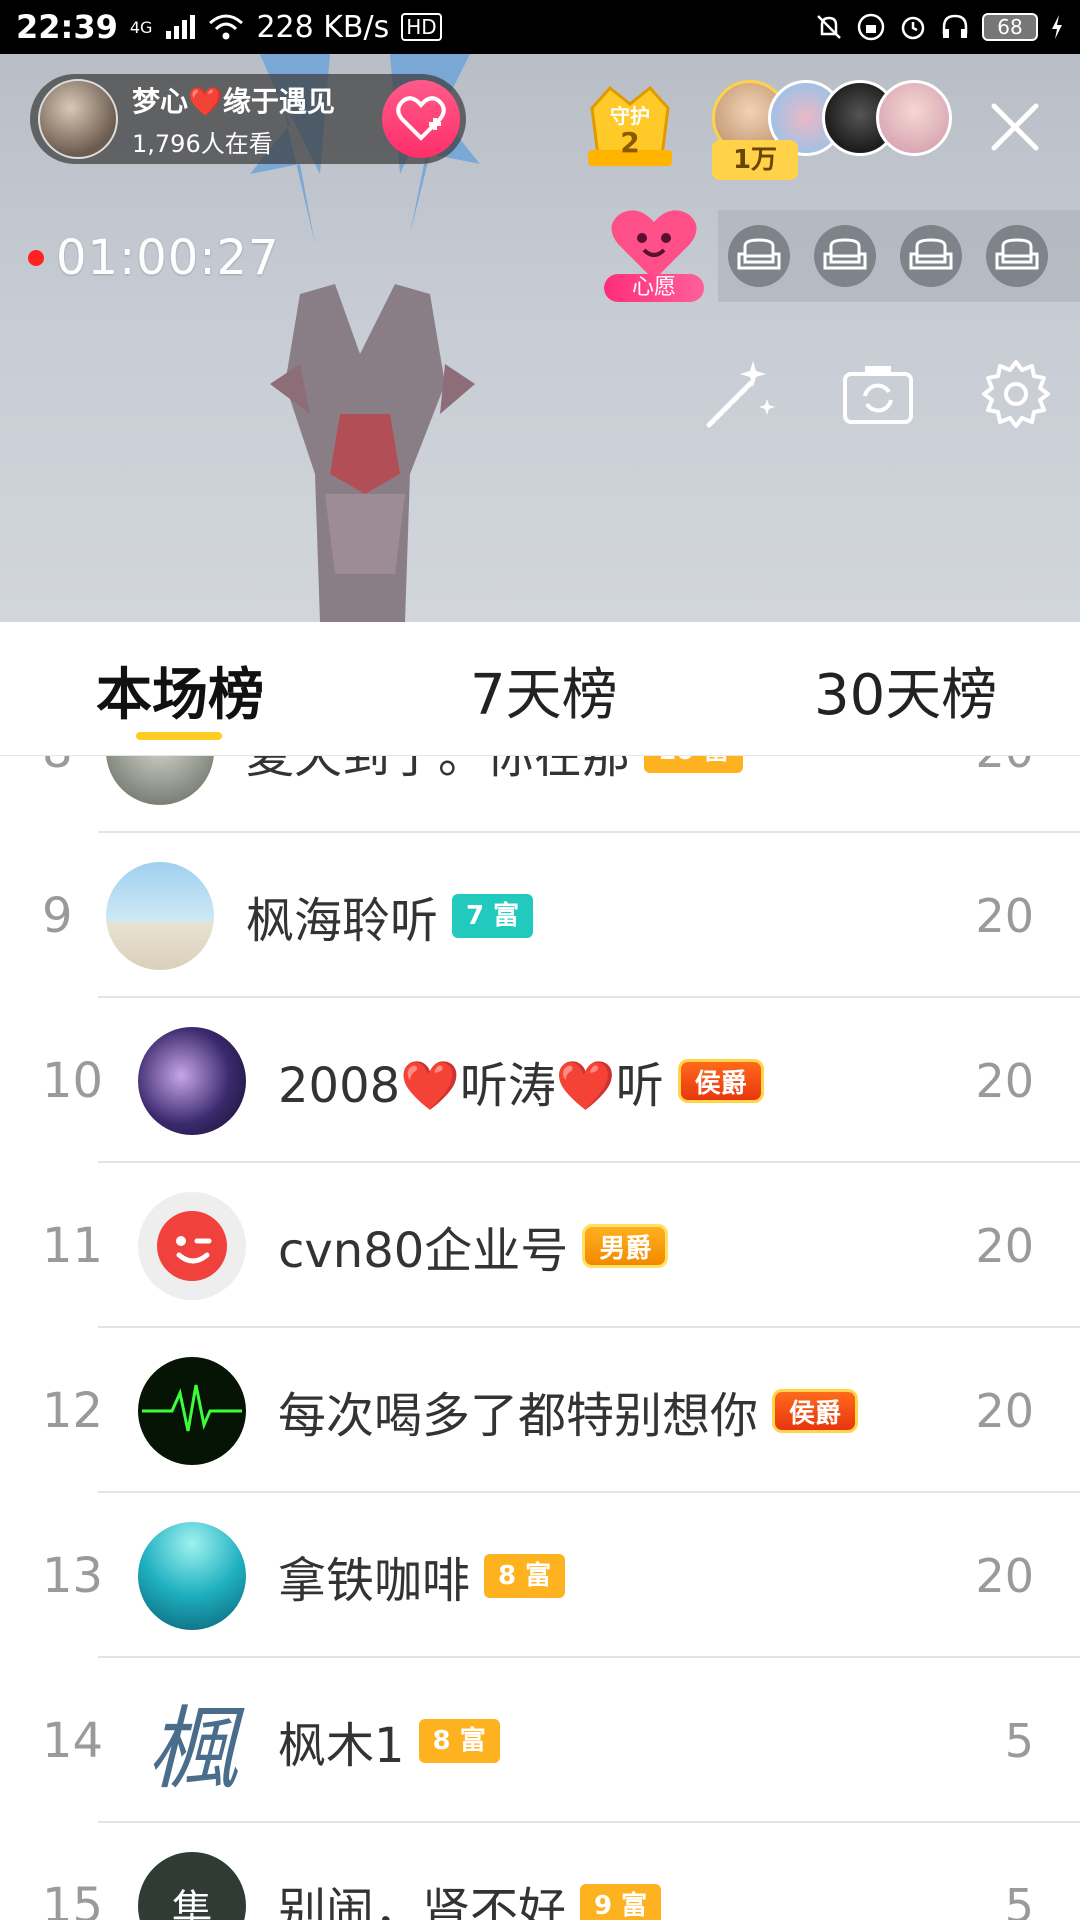 Image resolution: width=1080 pixels, height=1920 pixels. Describe the element at coordinates (233, 119) in the screenshot. I see `host-info: 梦心❤️缘于遇见 1,796人在看` at that location.